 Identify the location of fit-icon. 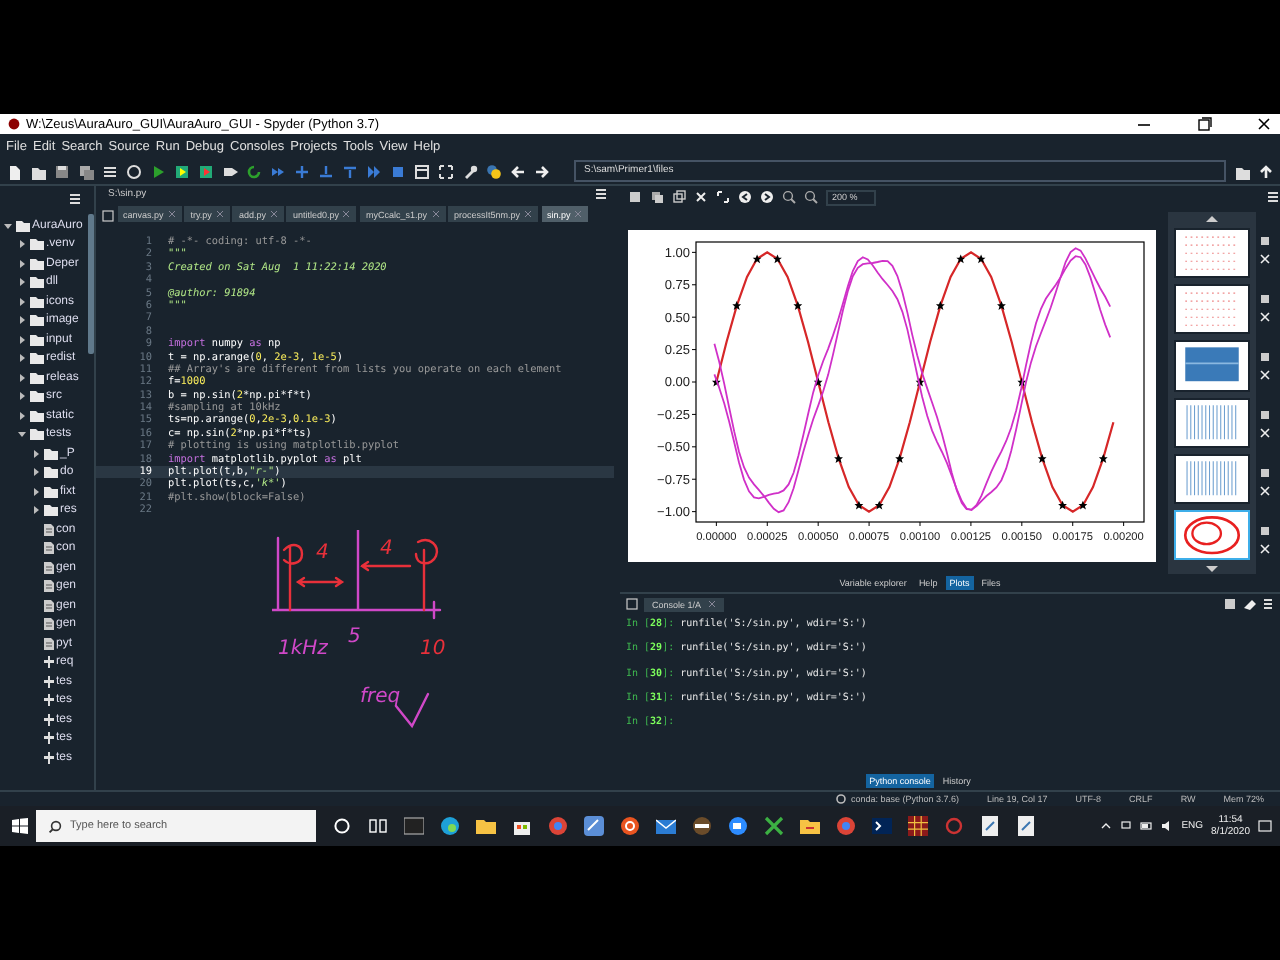
(723, 197).